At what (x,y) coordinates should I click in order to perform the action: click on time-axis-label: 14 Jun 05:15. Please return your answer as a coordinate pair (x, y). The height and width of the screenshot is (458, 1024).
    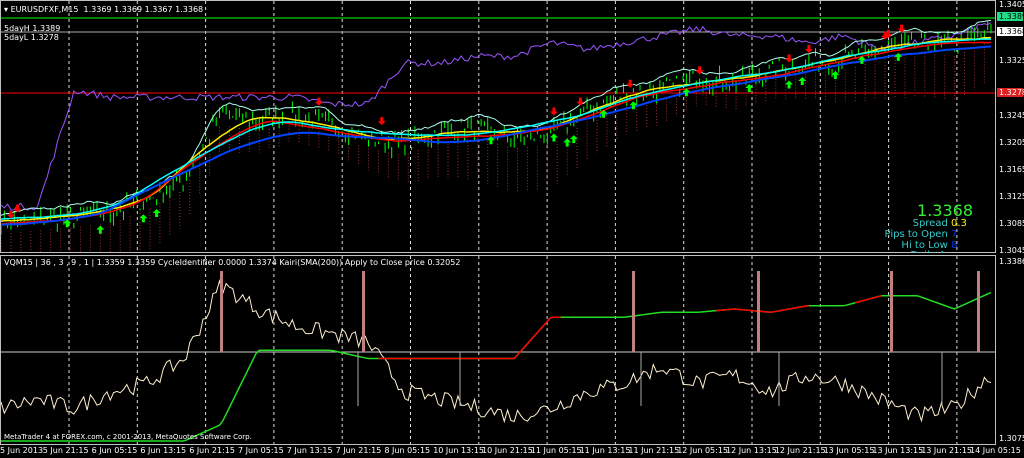
    Looking at the image, I should click on (995, 450).